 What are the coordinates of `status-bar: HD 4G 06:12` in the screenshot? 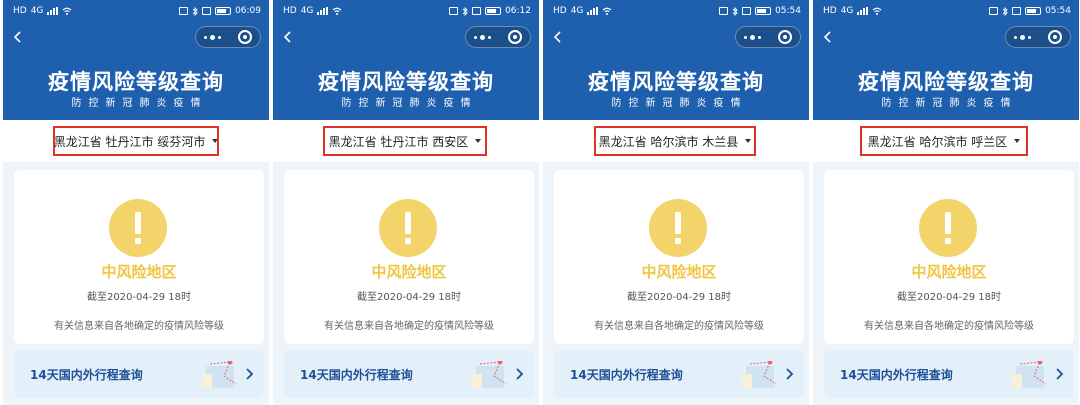 It's located at (406, 11).